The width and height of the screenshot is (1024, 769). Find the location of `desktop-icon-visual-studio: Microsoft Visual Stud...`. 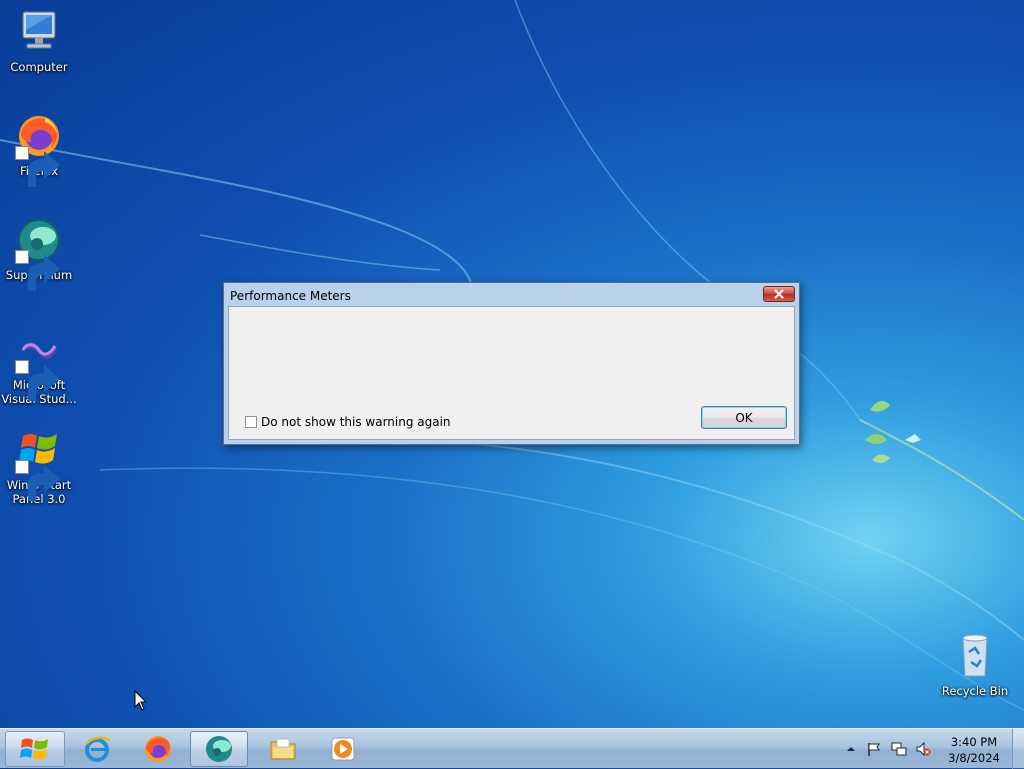

desktop-icon-visual-studio: Microsoft Visual Stud... is located at coordinates (39, 366).